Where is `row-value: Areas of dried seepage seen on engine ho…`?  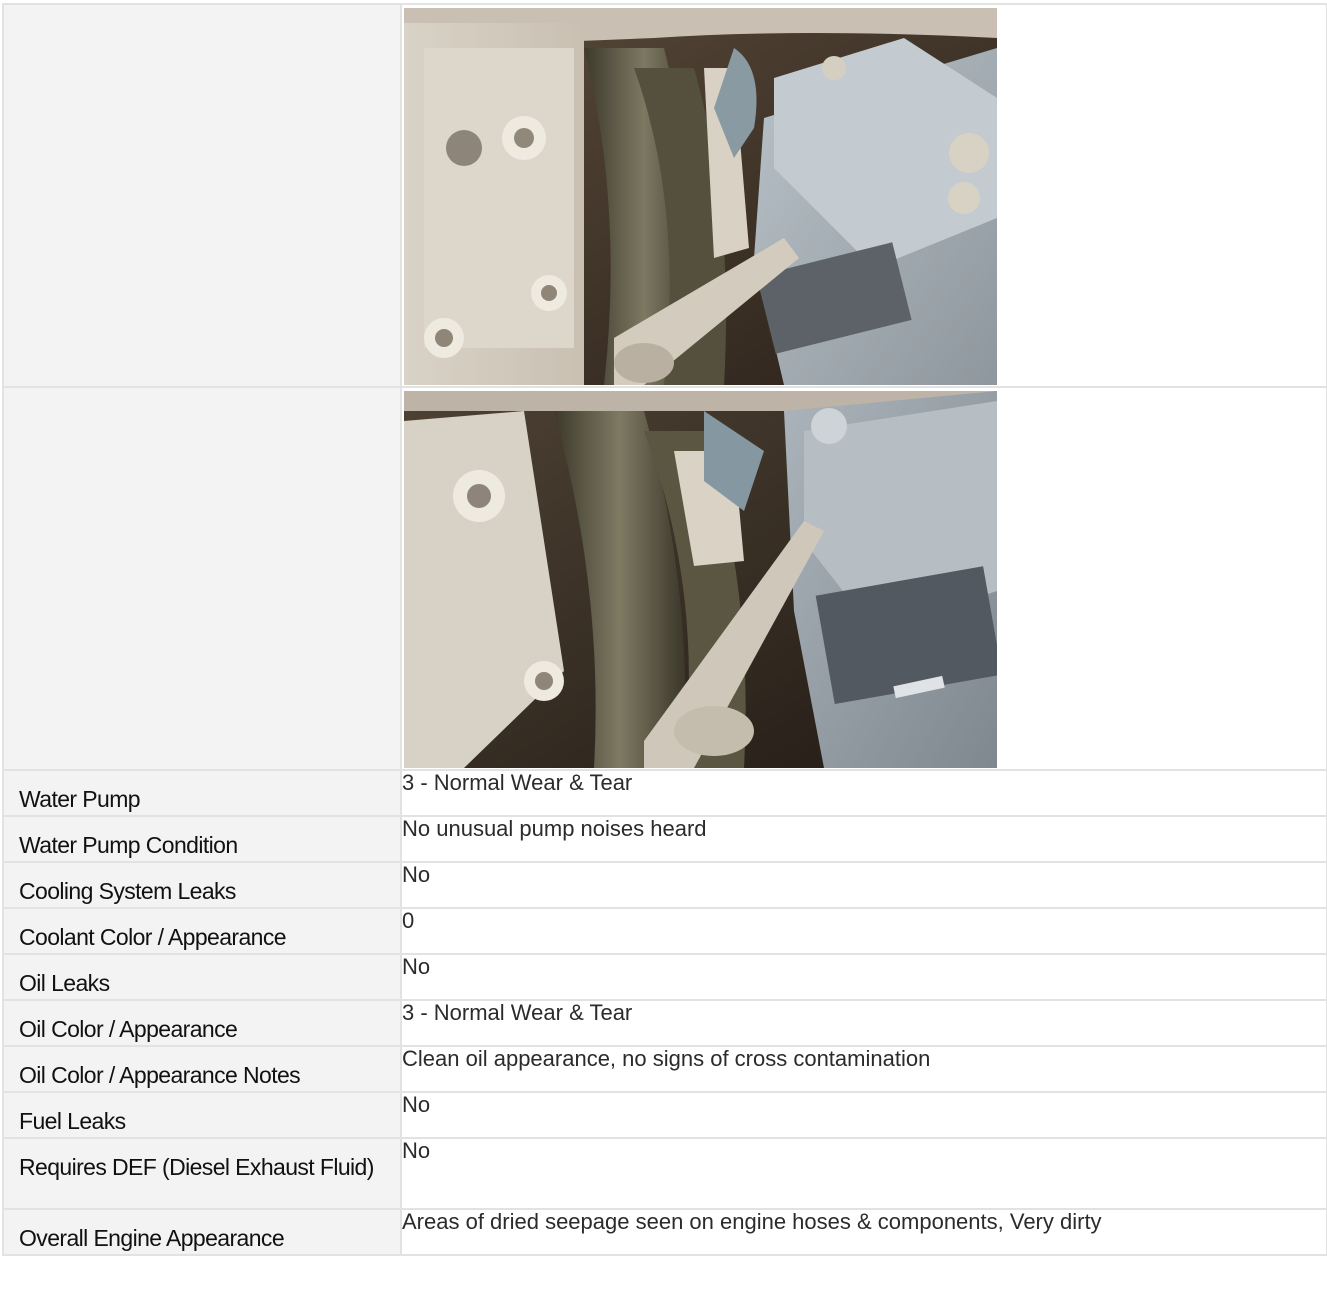 row-value: Areas of dried seepage seen on engine ho… is located at coordinates (863, 1232).